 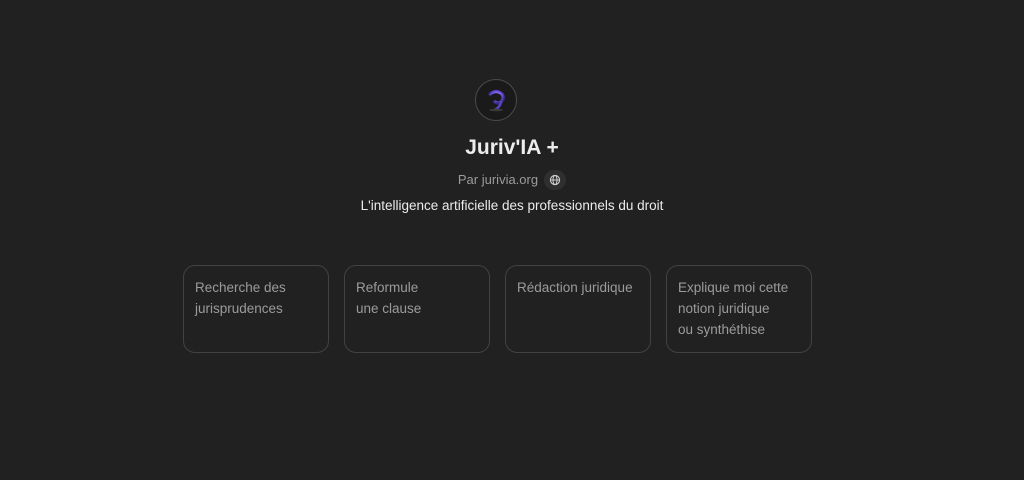 What do you see at coordinates (417, 309) in the screenshot?
I see `starter-card: Reformule une clause` at bounding box center [417, 309].